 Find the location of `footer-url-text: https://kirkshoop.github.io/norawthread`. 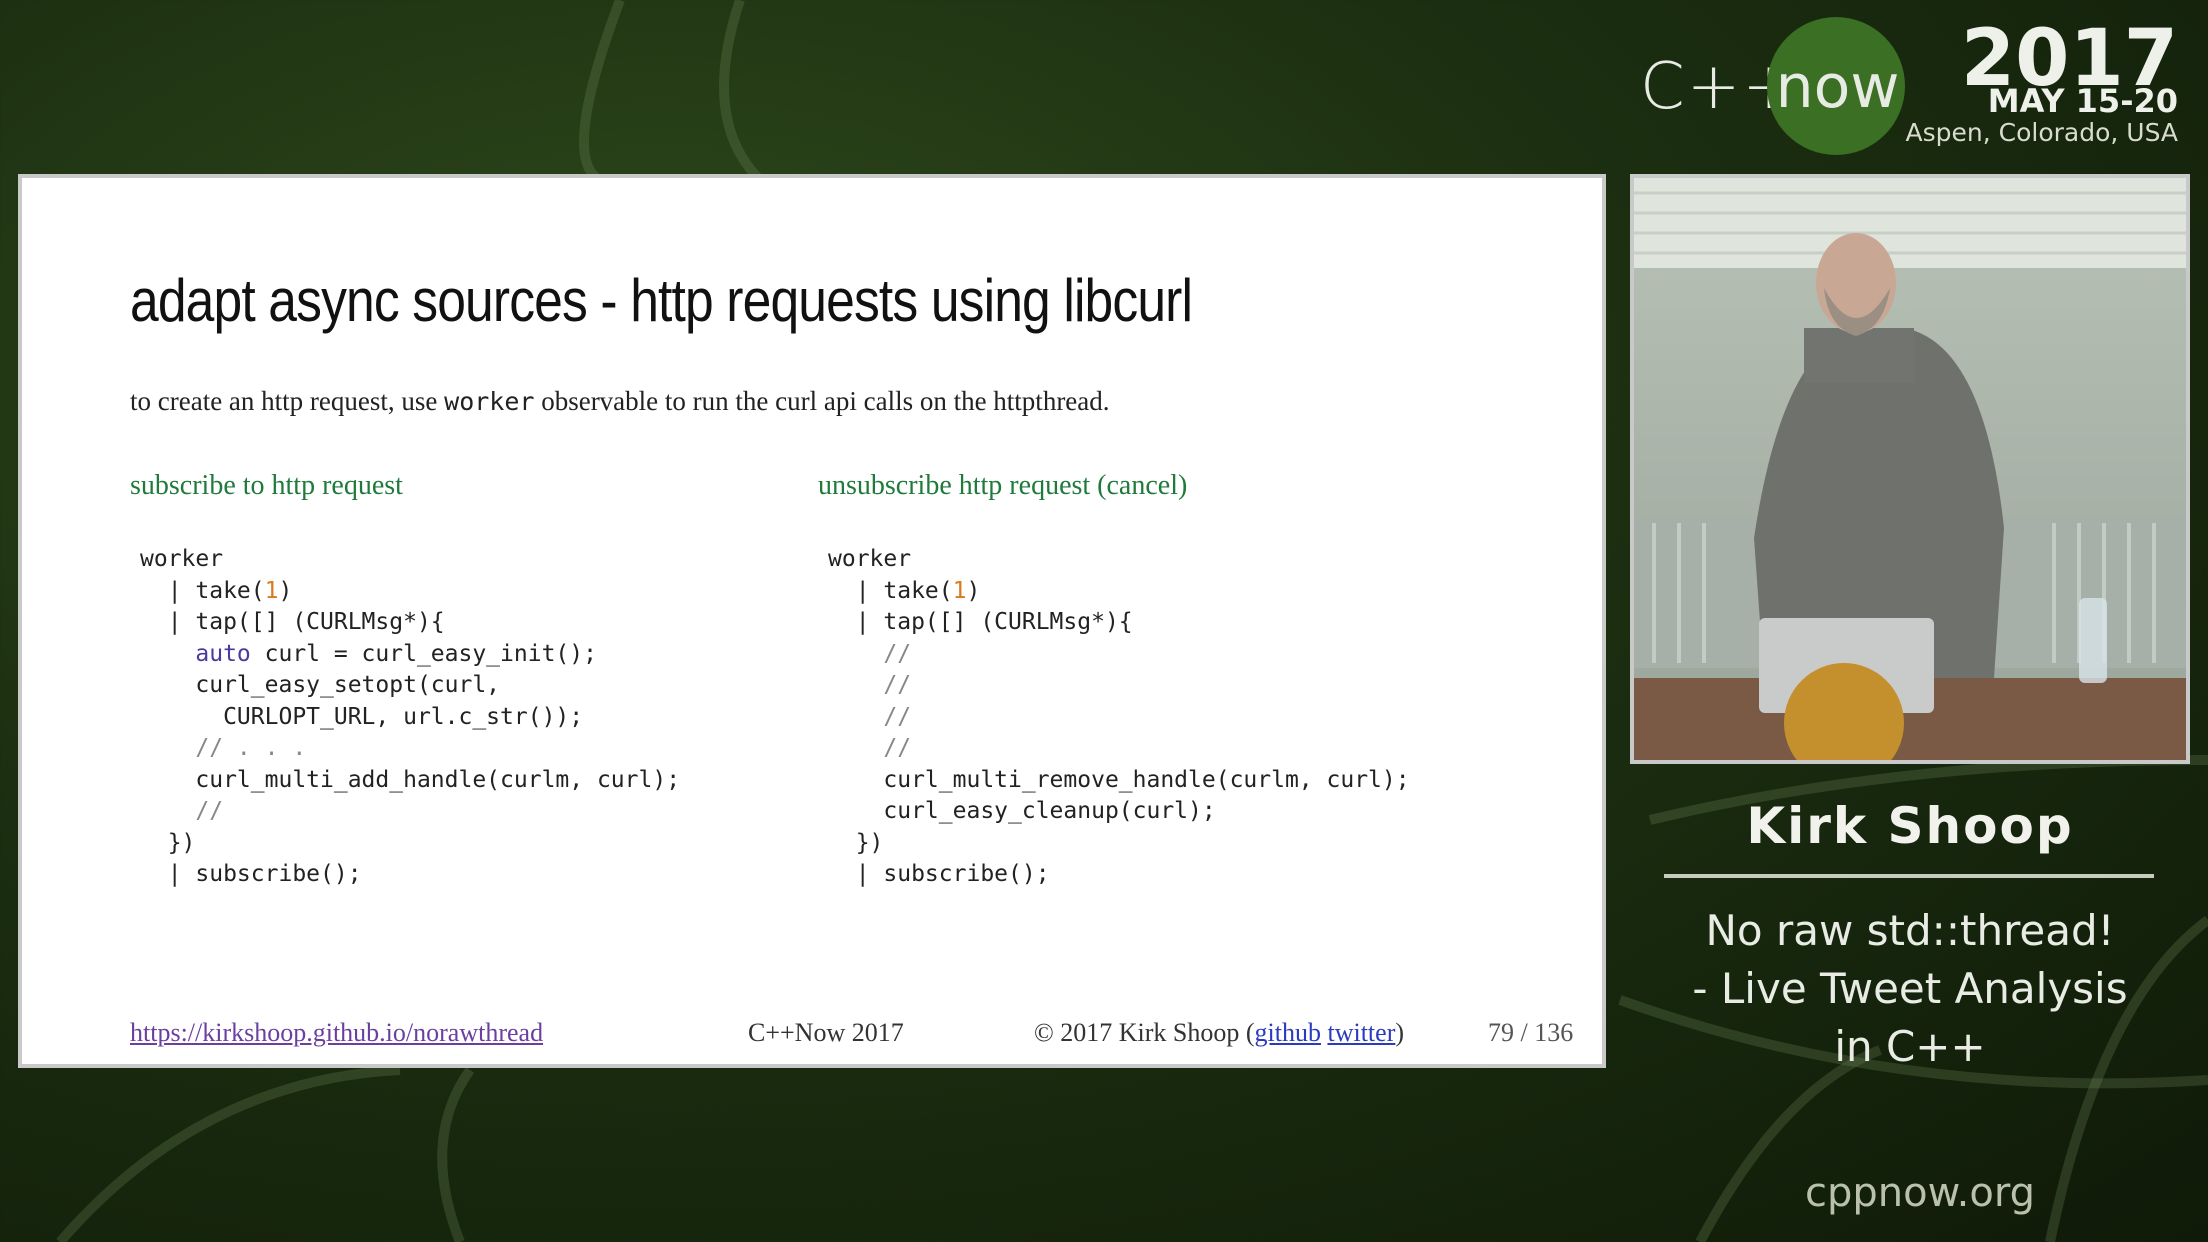

footer-url-text: https://kirkshoop.github.io/norawthread is located at coordinates (336, 1032).